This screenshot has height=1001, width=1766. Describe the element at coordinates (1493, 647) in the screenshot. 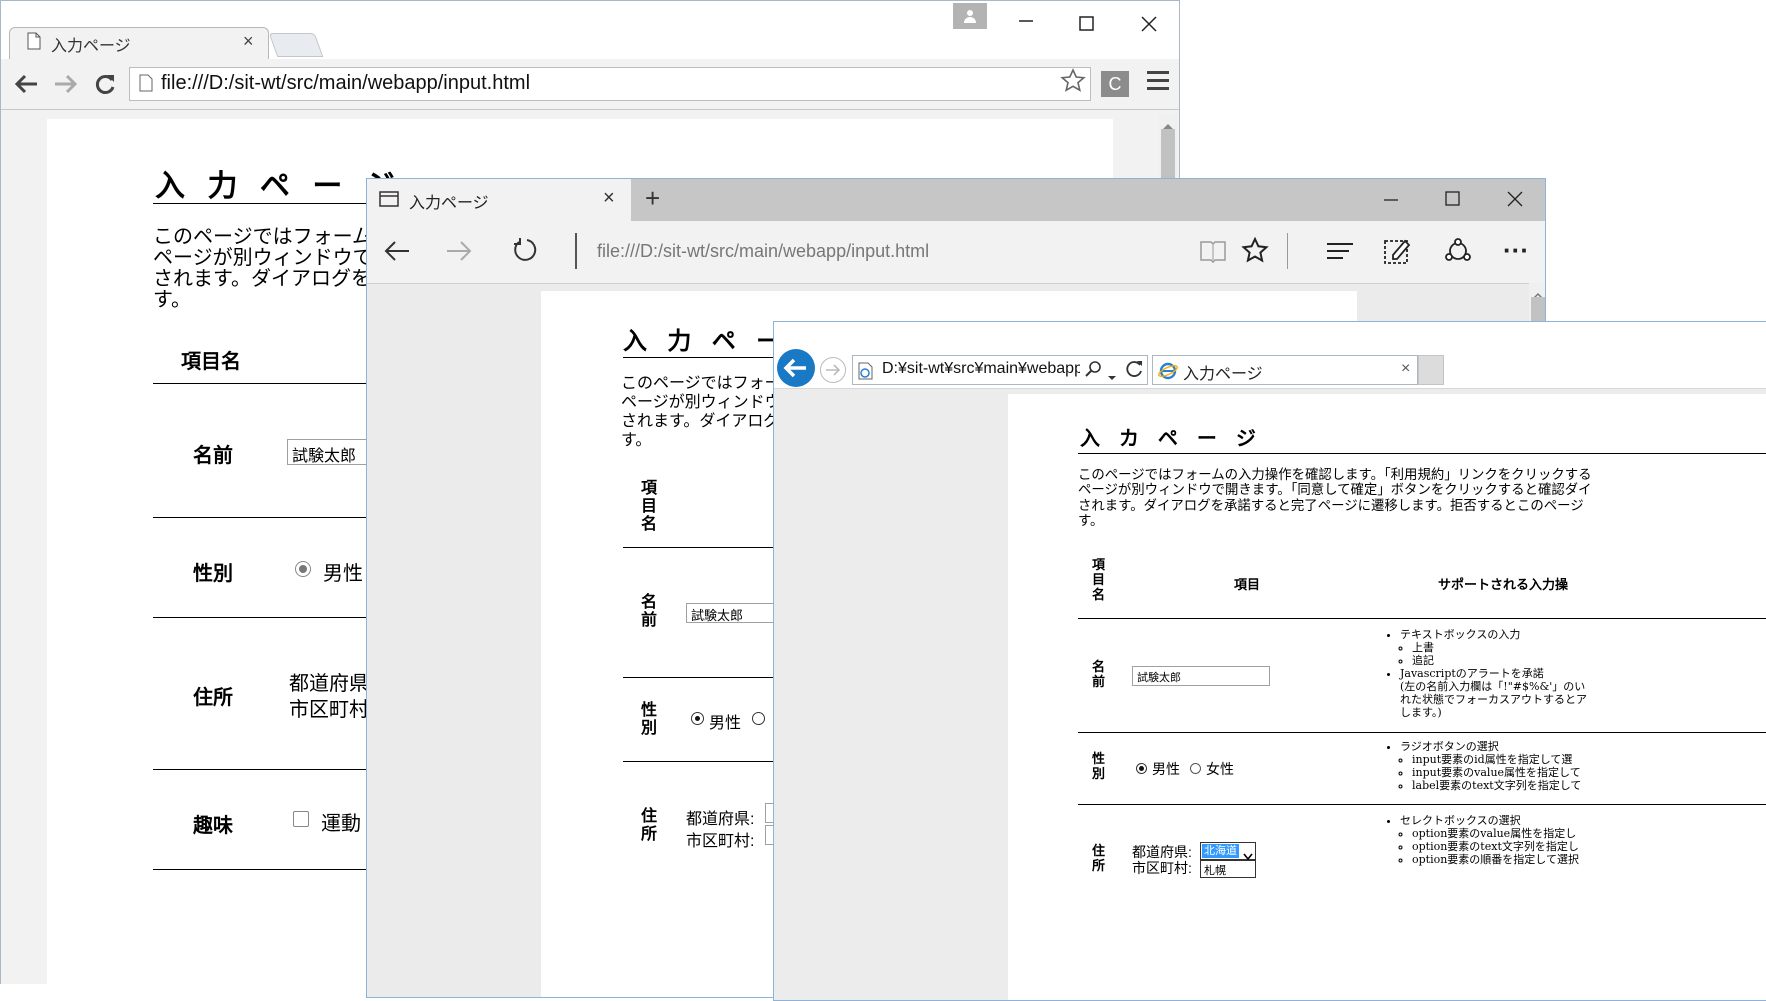

I see `support-item: テキストボックスの入力 上書 追記` at that location.